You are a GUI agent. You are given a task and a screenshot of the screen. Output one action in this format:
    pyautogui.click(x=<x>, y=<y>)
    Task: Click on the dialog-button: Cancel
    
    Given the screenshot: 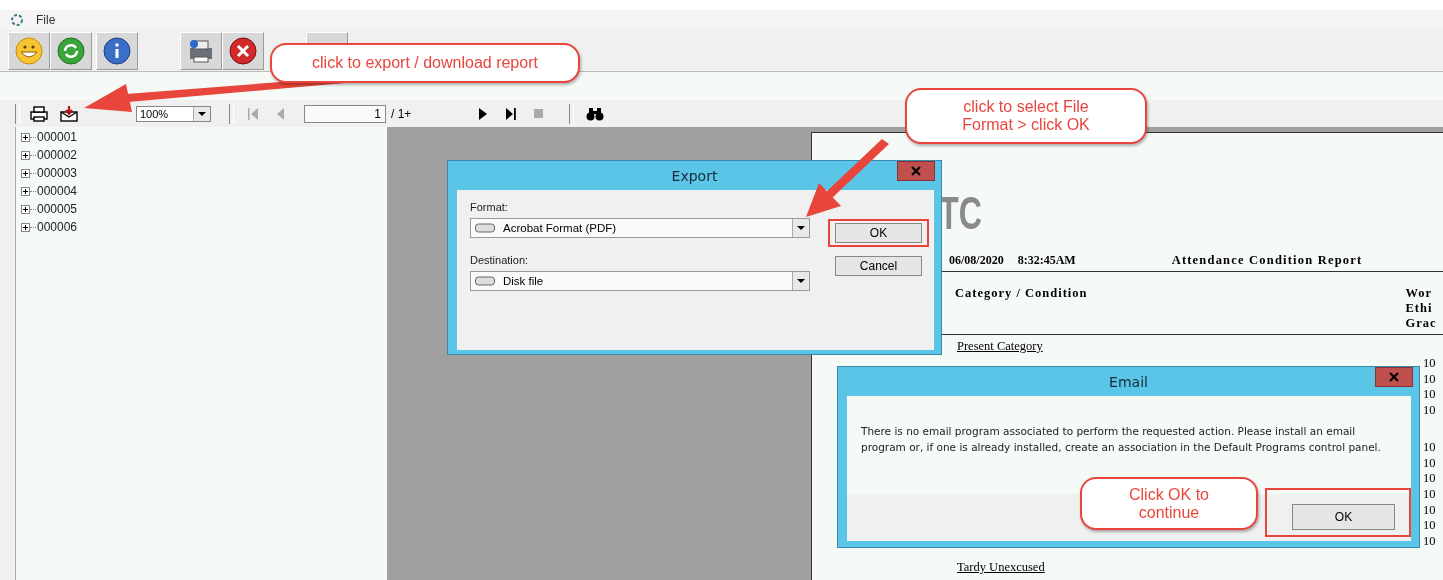 What is the action you would take?
    pyautogui.click(x=878, y=266)
    